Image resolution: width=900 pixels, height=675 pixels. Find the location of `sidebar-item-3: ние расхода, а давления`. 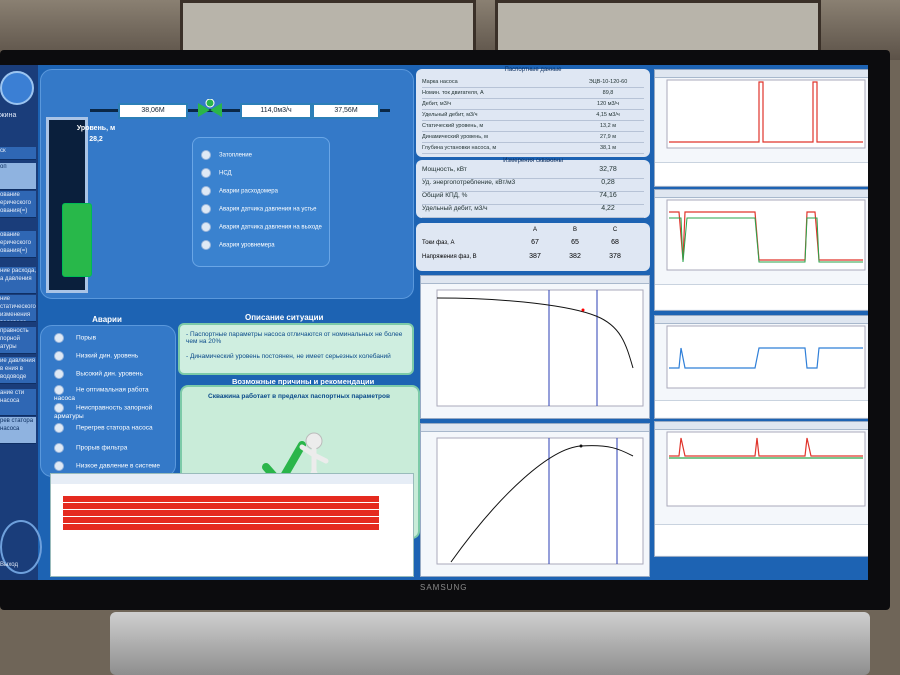

sidebar-item-3: ние расхода, а давления is located at coordinates (18, 280).